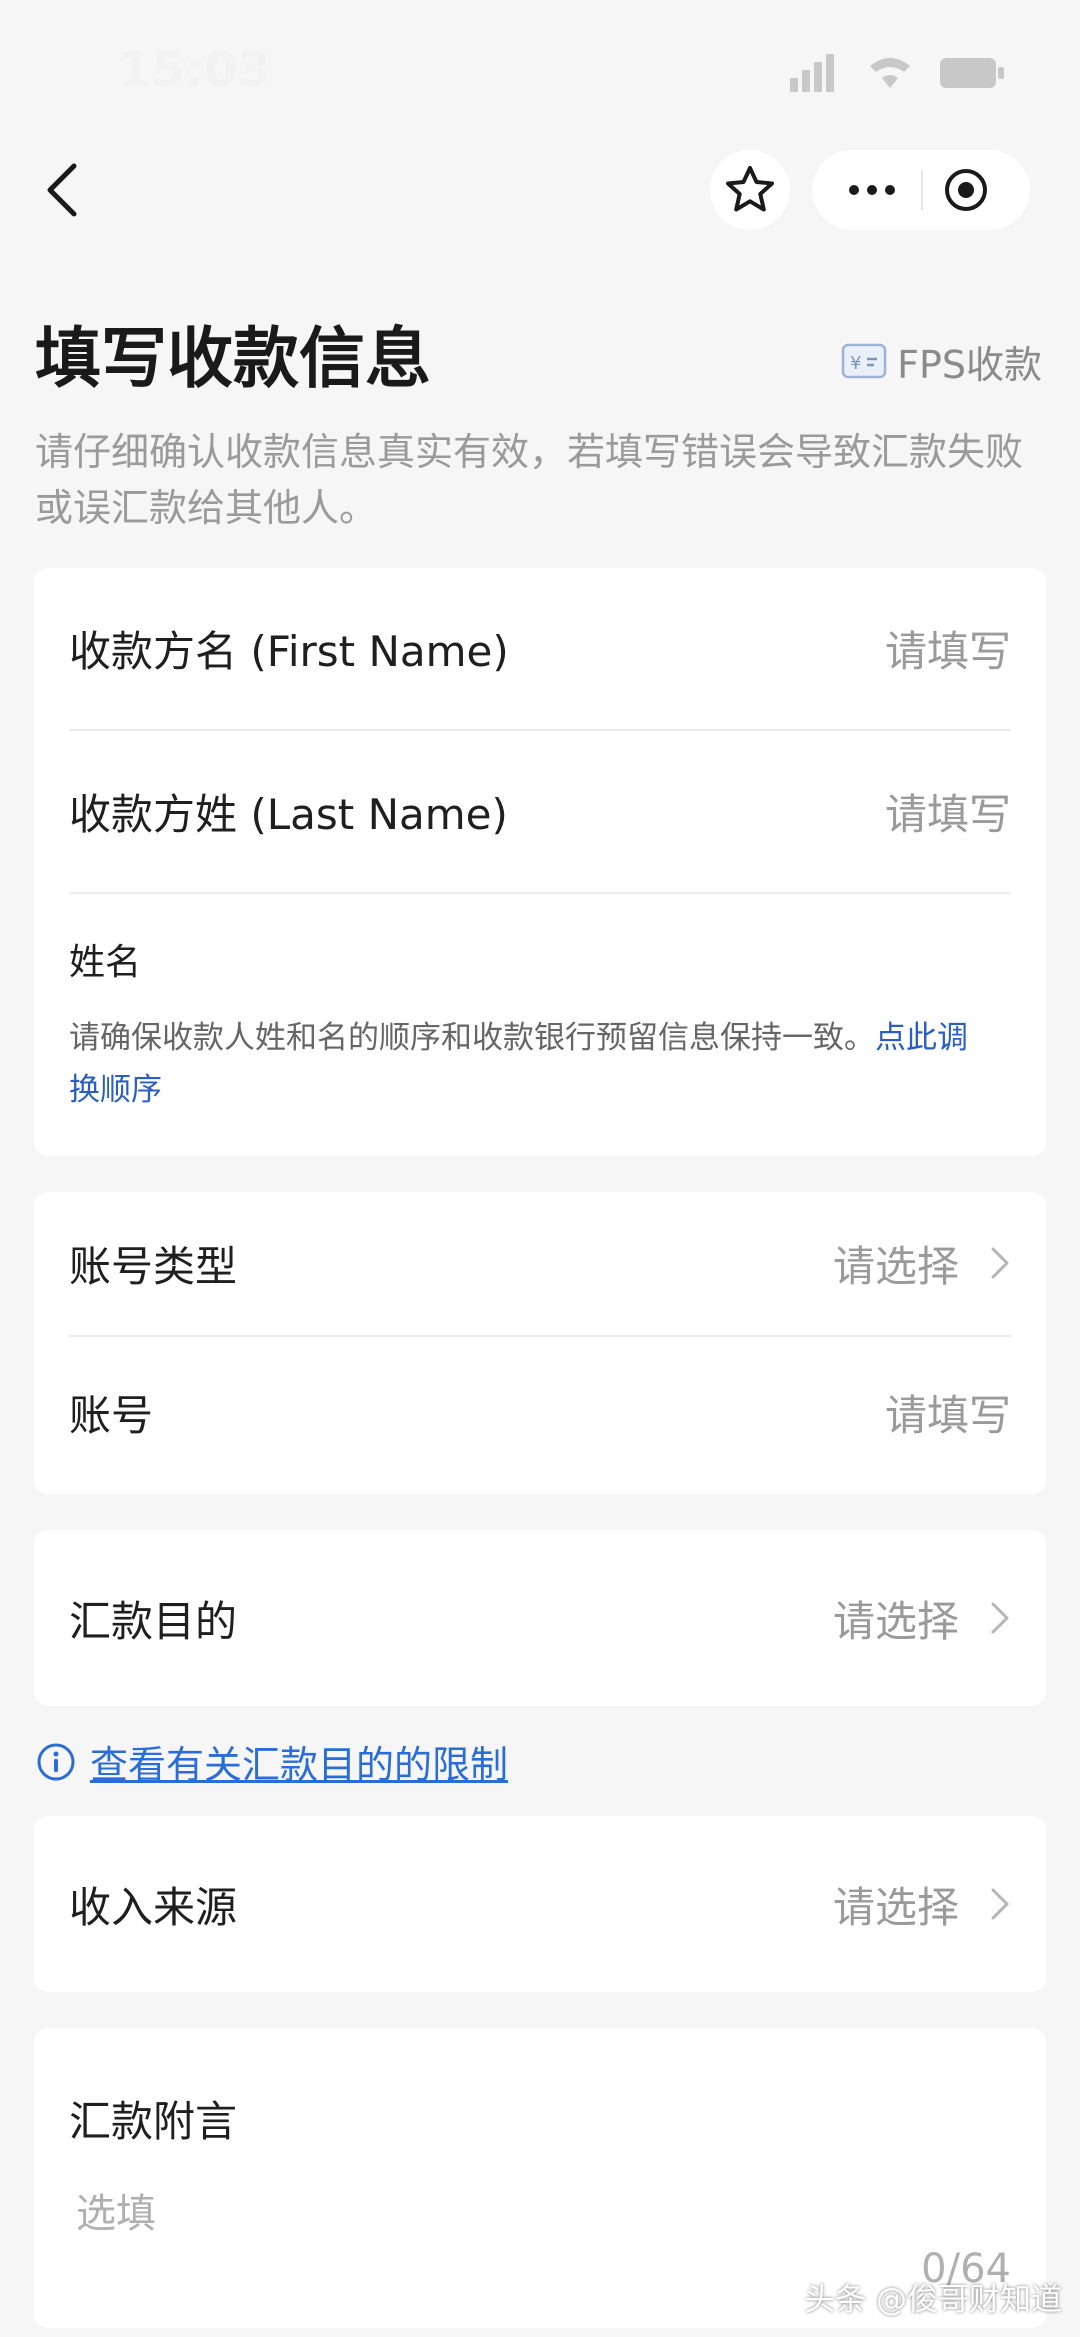  What do you see at coordinates (233, 358) in the screenshot?
I see `page-title: 填写收款信息` at bounding box center [233, 358].